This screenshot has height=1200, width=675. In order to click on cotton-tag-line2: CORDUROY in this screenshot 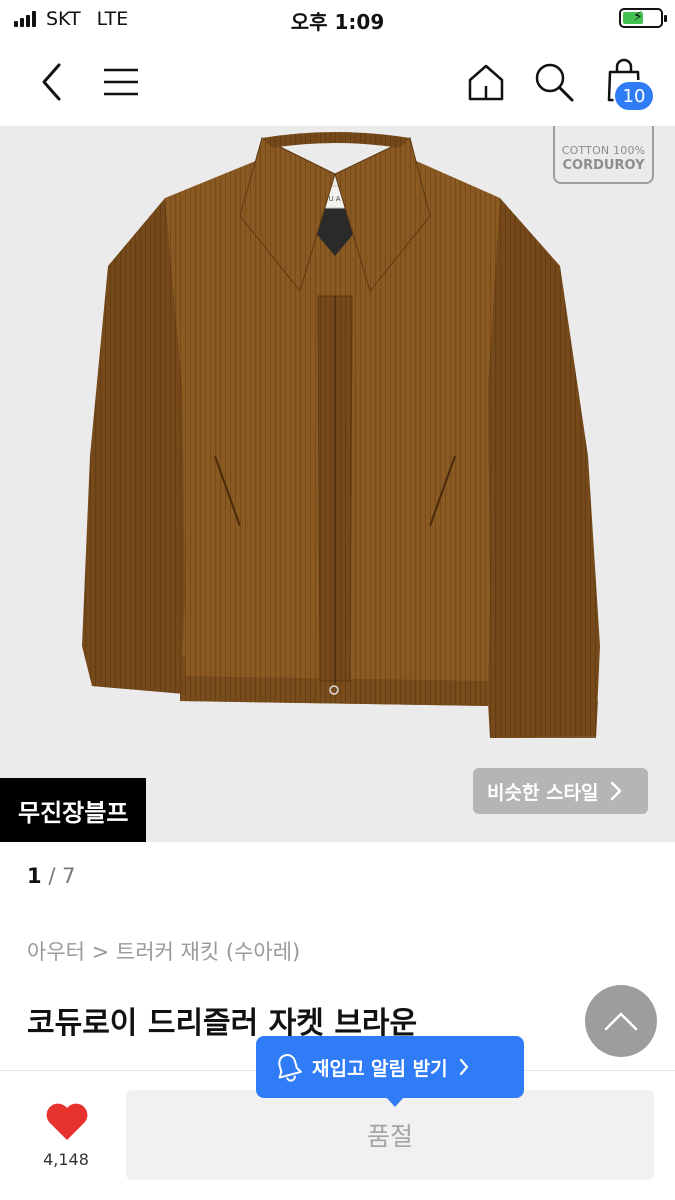, I will do `click(603, 165)`.